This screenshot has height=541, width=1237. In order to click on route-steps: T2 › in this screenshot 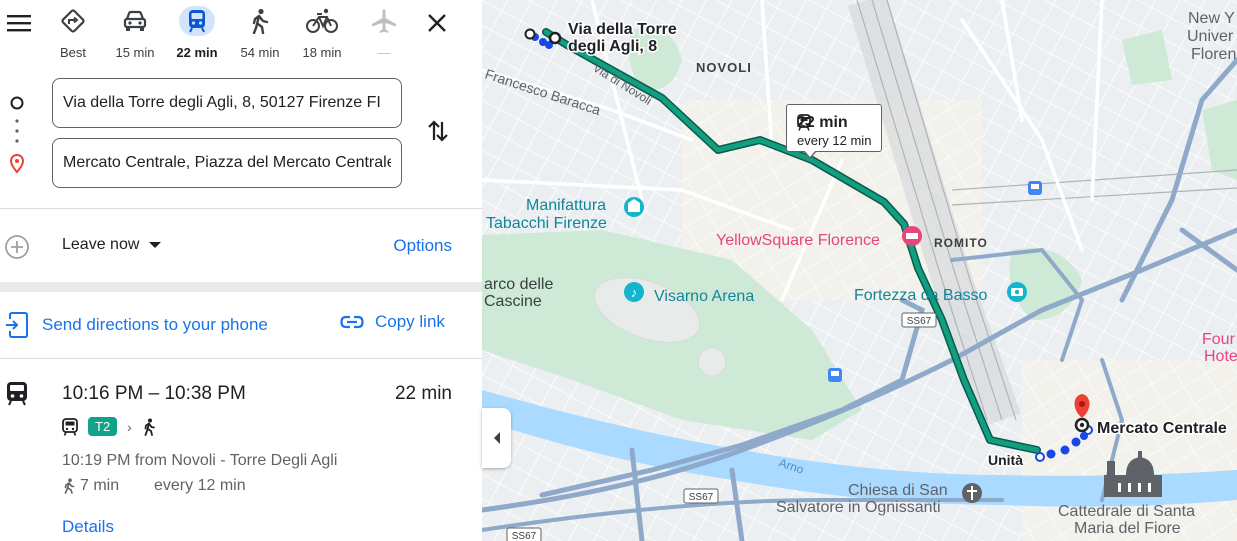, I will do `click(109, 426)`.